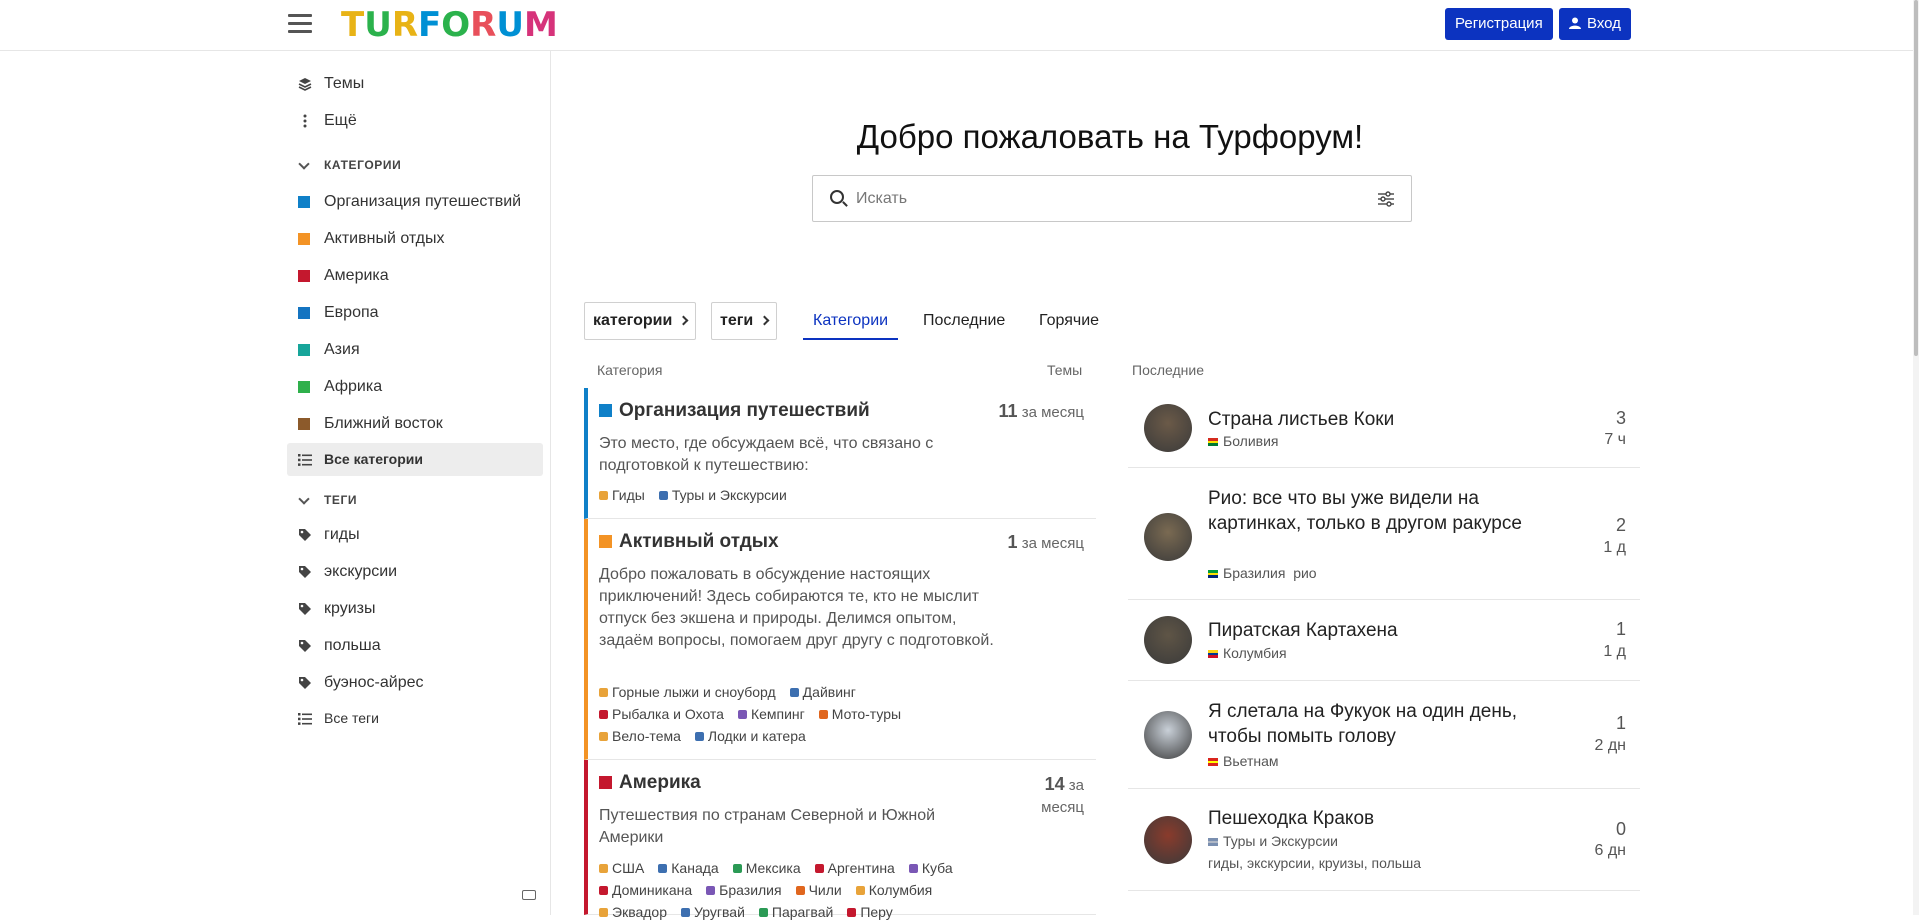 The height and width of the screenshot is (923, 1919). I want to click on subcategory-line: США Канада Мексика Аргентина Куба, so click(804, 868).